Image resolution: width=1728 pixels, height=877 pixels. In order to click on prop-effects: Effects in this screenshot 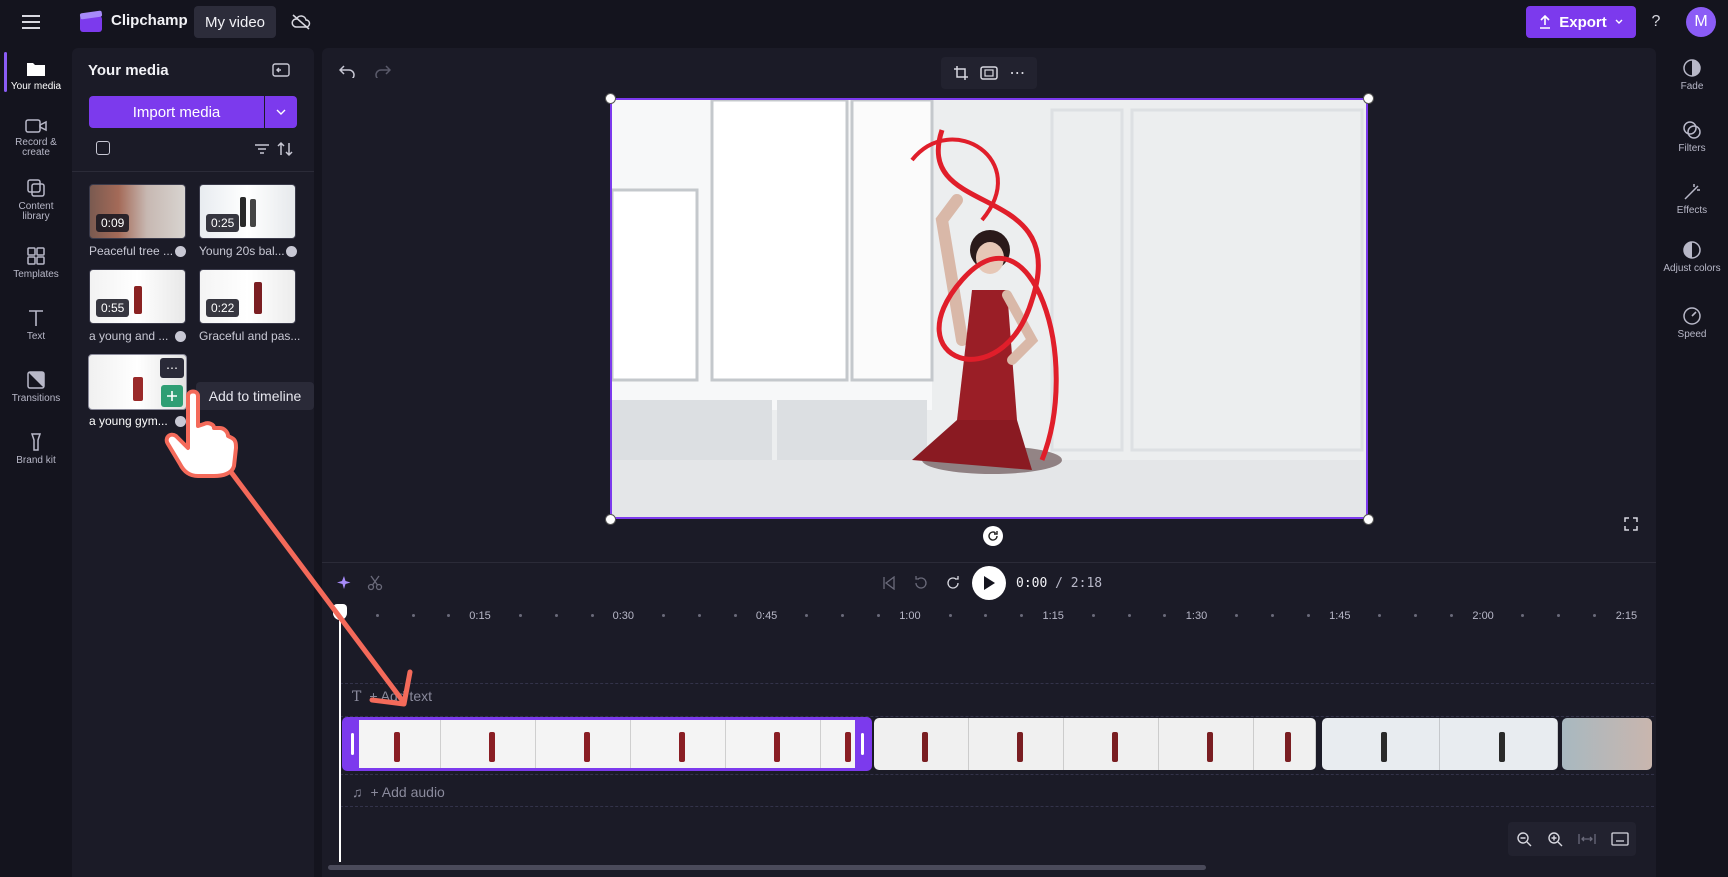, I will do `click(1692, 199)`.